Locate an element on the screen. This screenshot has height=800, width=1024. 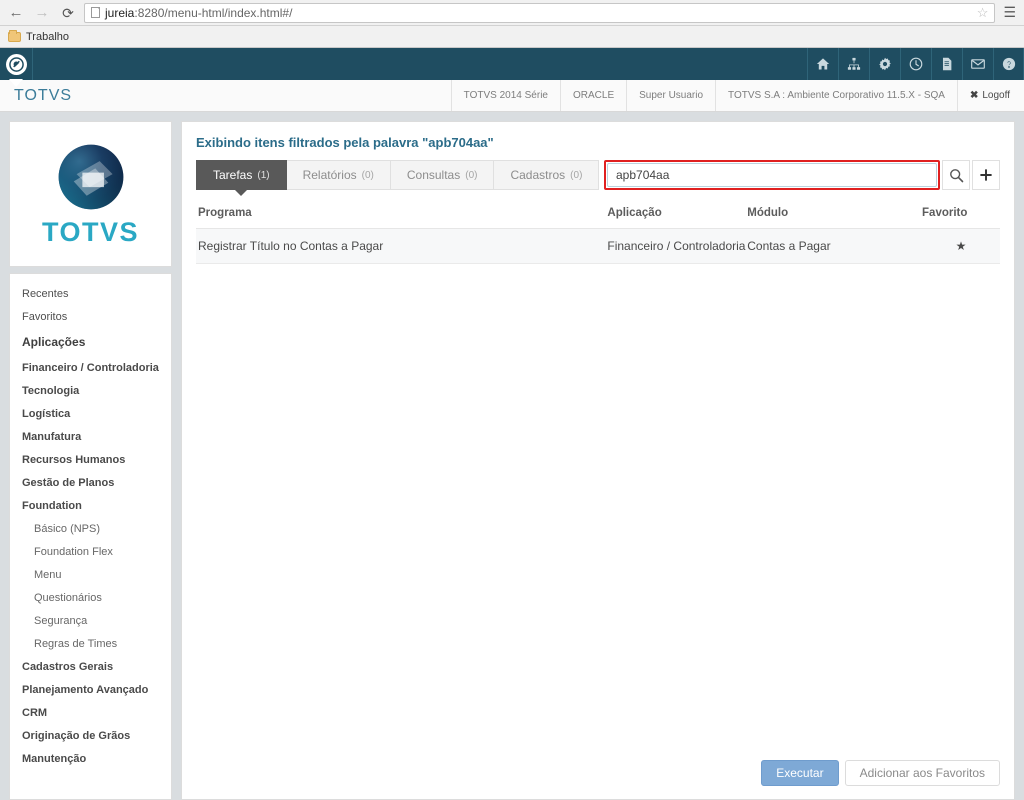
sidebar-item-aplica-es: Aplicações is located at coordinates (54, 342).